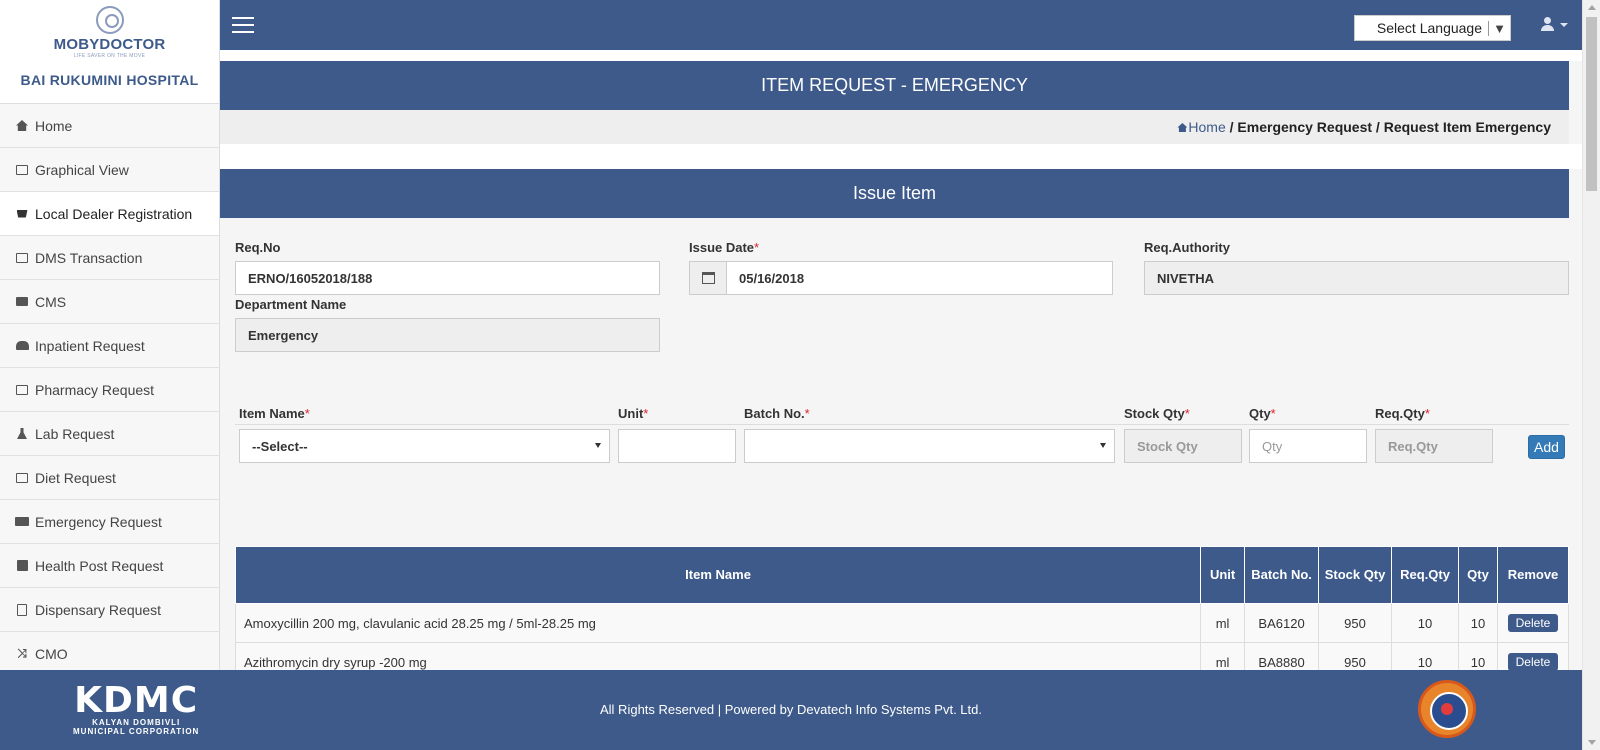 The height and width of the screenshot is (750, 1600). Describe the element at coordinates (22, 609) in the screenshot. I see `clipboard-icon` at that location.